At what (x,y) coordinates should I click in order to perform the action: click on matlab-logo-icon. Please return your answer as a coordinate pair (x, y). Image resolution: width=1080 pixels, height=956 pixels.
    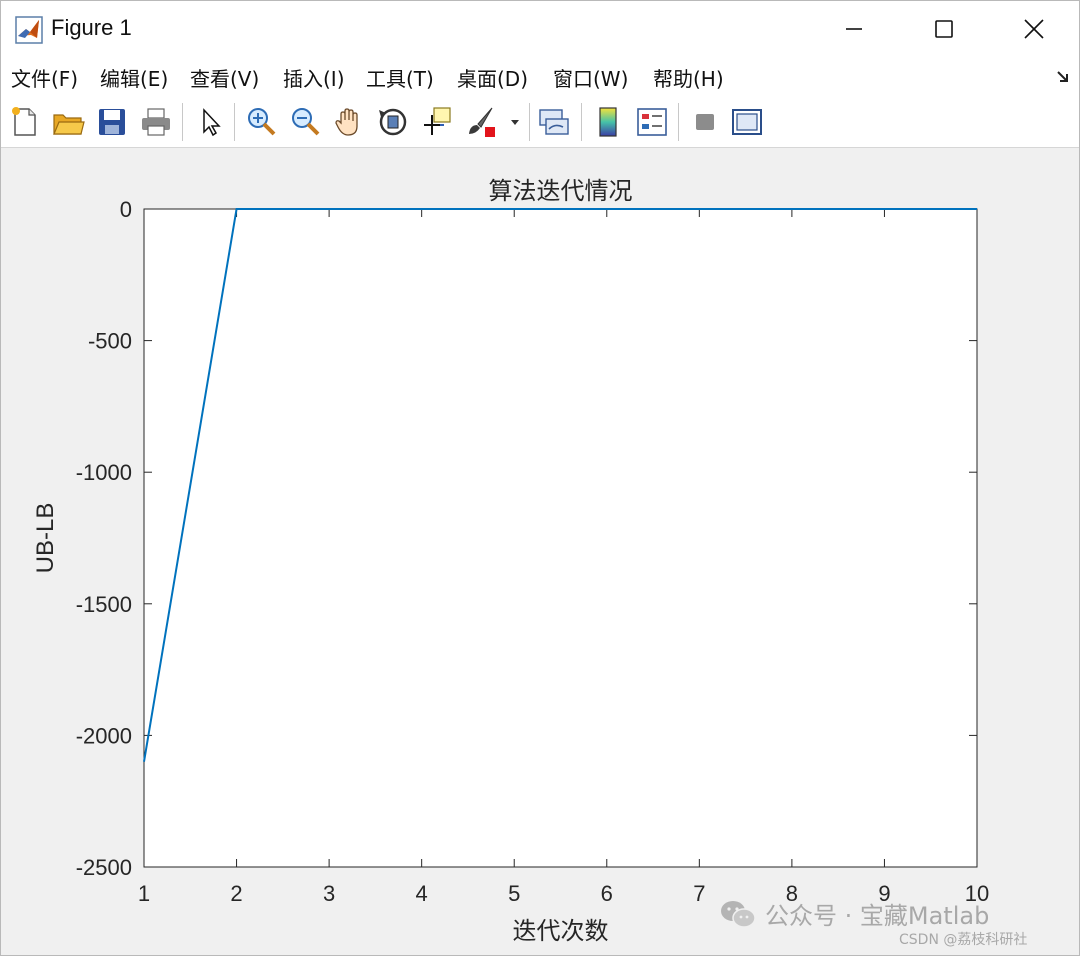
    Looking at the image, I should click on (29, 30).